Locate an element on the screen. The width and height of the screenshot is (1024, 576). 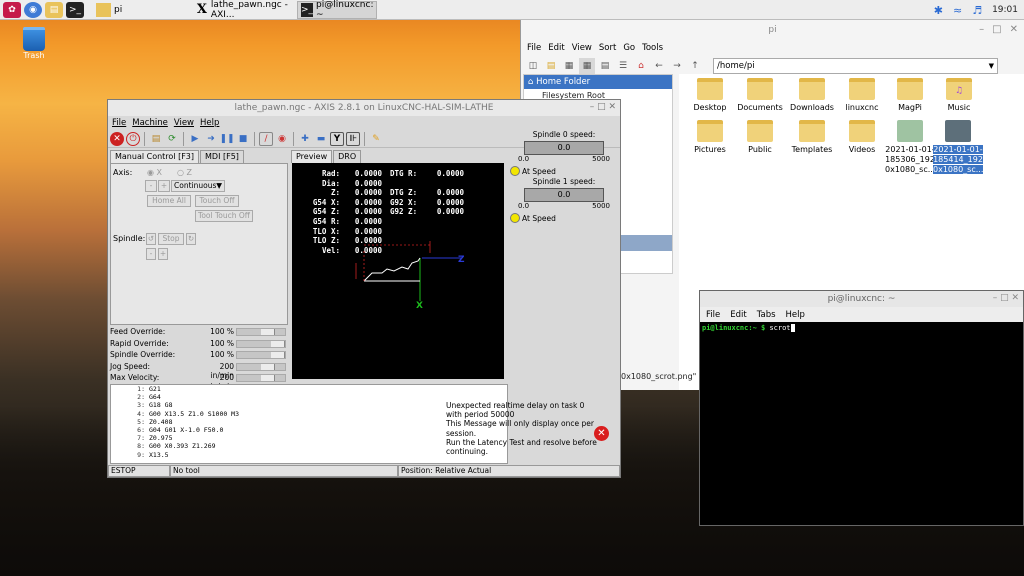
gcode-line: 1: G21 is located at coordinates (320, 389).